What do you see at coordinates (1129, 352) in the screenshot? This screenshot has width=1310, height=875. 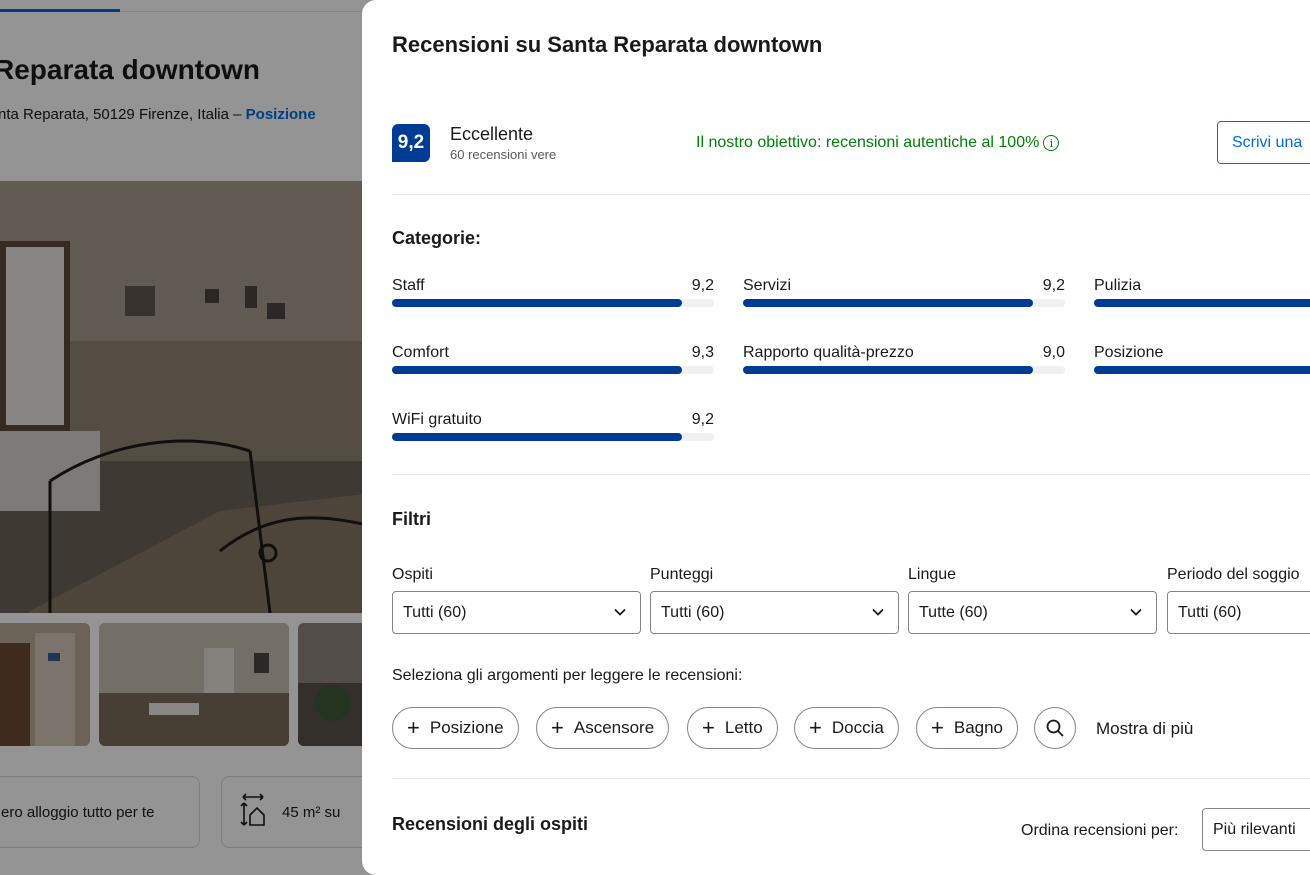 I see `category-name: Posizione` at bounding box center [1129, 352].